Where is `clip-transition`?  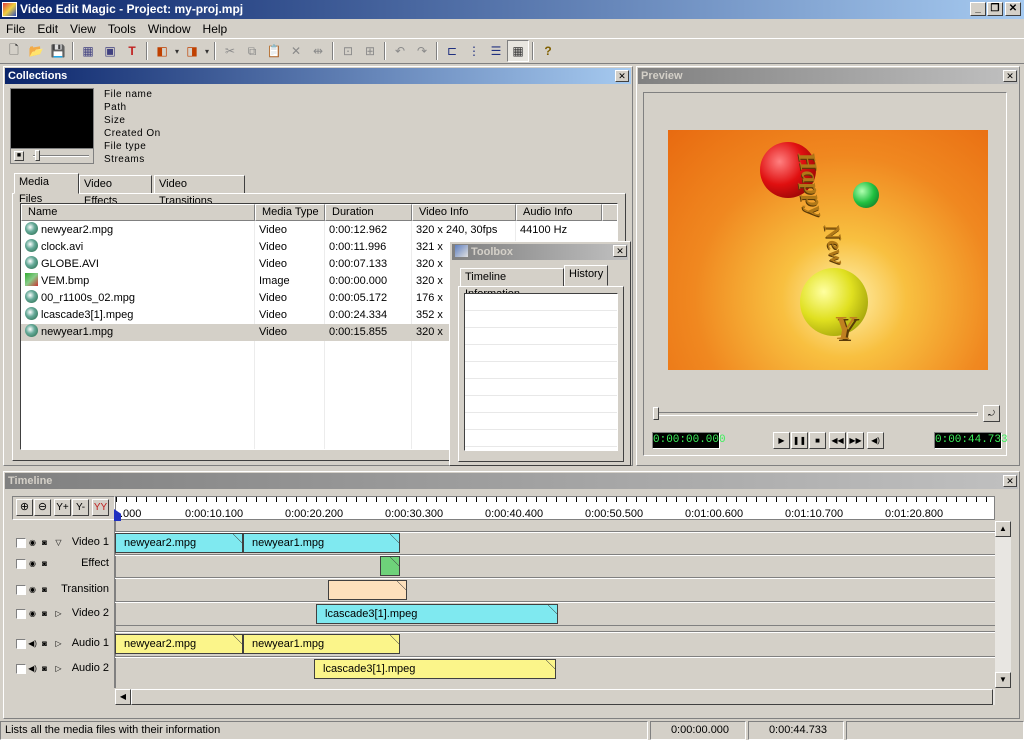 clip-transition is located at coordinates (367, 590).